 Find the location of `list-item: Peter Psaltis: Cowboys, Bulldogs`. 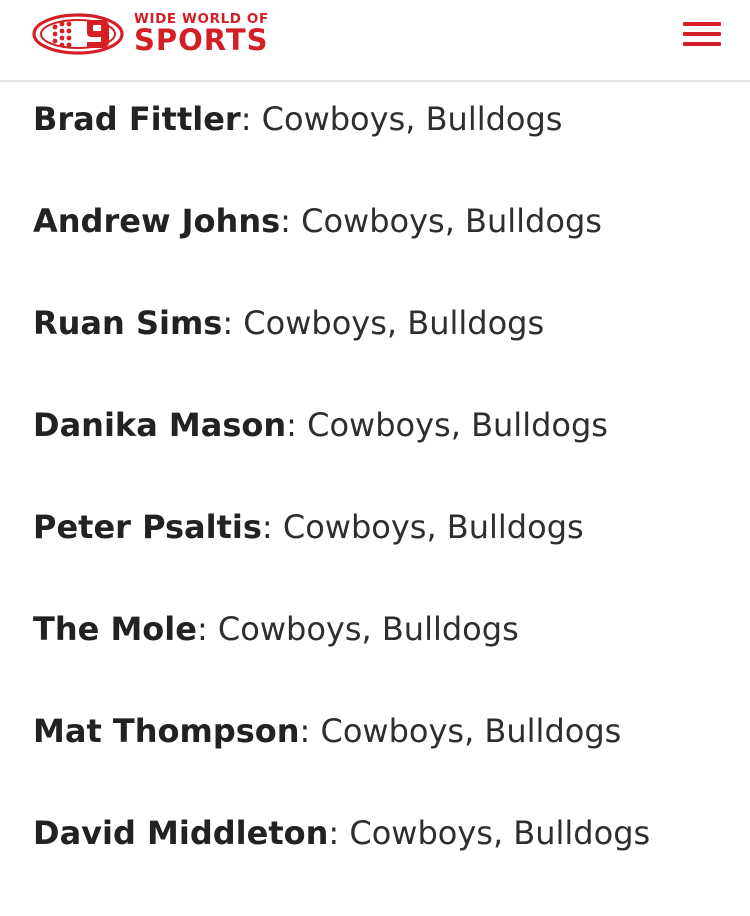

list-item: Peter Psaltis: Cowboys, Bulldogs is located at coordinates (383, 559).